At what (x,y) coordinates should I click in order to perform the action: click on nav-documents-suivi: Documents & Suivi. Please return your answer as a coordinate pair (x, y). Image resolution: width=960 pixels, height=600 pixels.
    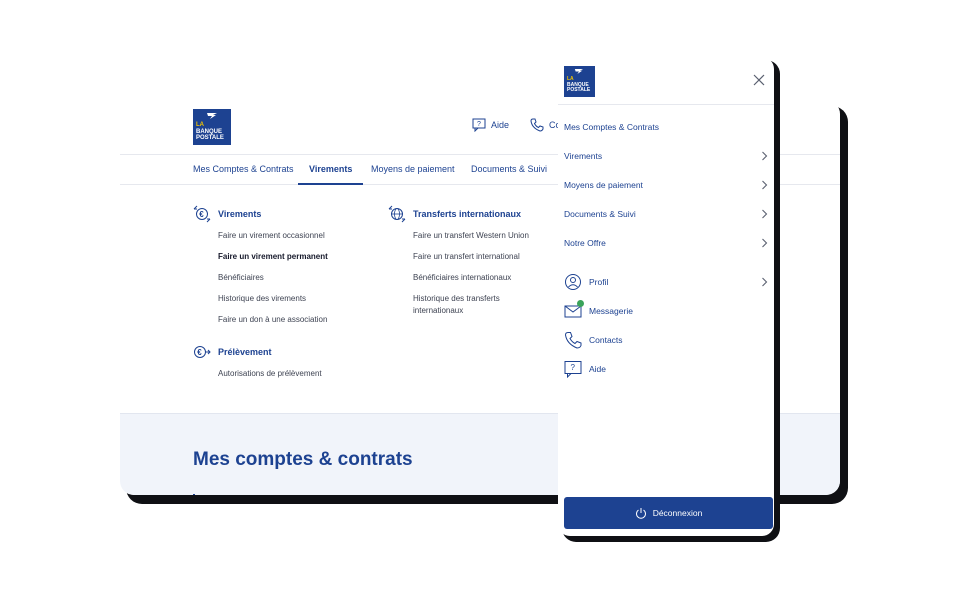
    Looking at the image, I should click on (509, 170).